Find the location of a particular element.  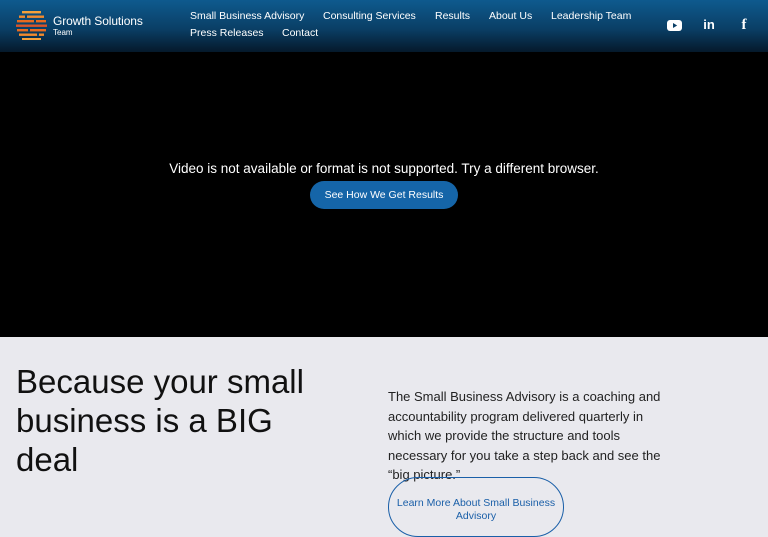

see-results-button: See How We Get Results is located at coordinates (384, 195).